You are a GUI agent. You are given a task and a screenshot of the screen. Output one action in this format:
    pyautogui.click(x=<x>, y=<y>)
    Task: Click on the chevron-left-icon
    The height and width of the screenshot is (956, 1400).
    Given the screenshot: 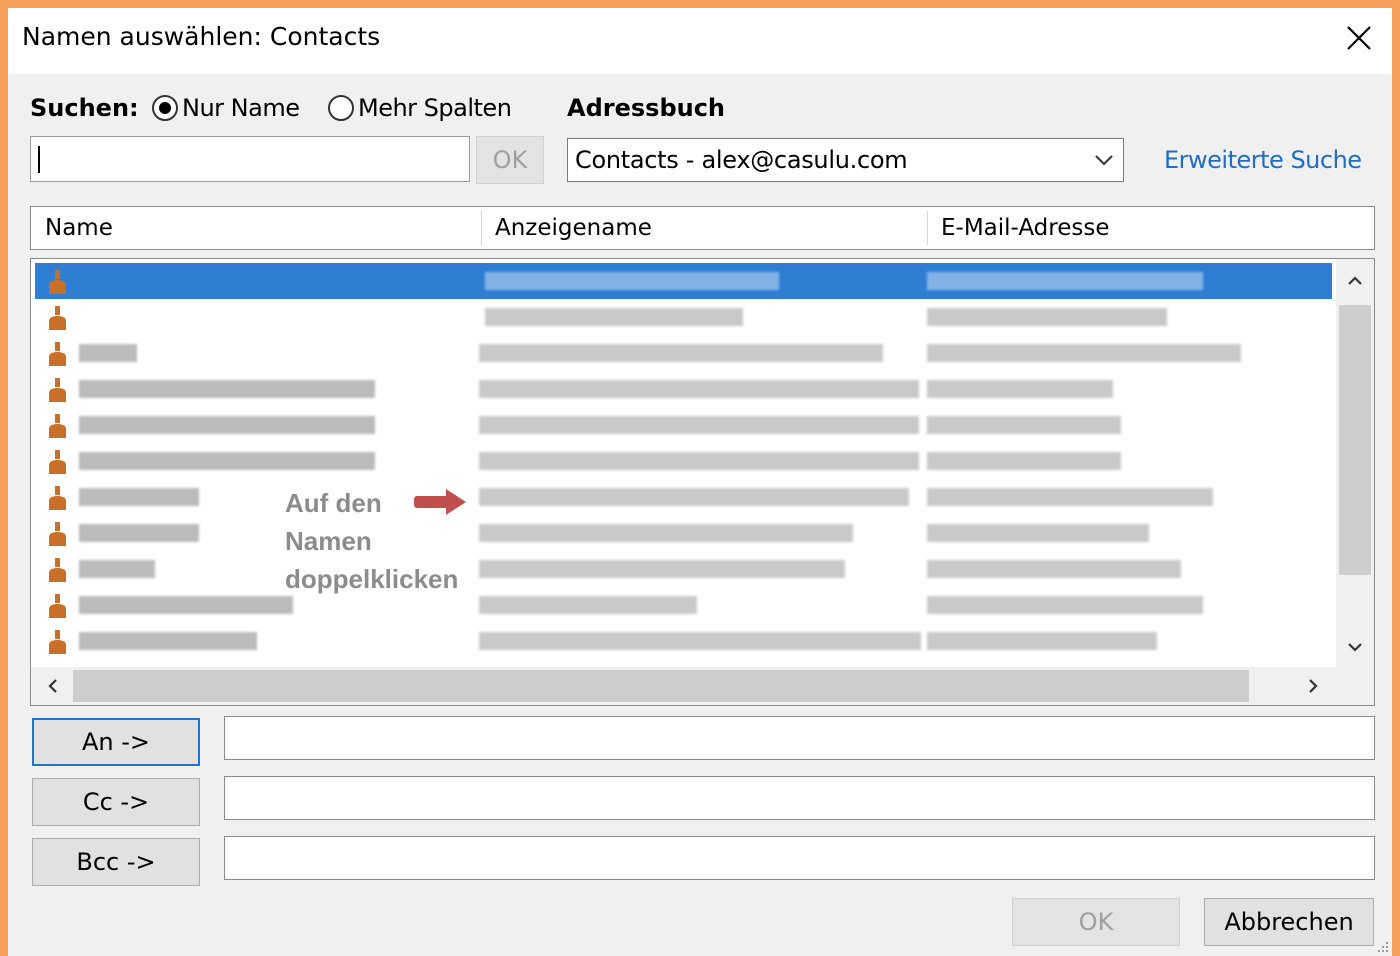 What is the action you would take?
    pyautogui.click(x=52, y=686)
    